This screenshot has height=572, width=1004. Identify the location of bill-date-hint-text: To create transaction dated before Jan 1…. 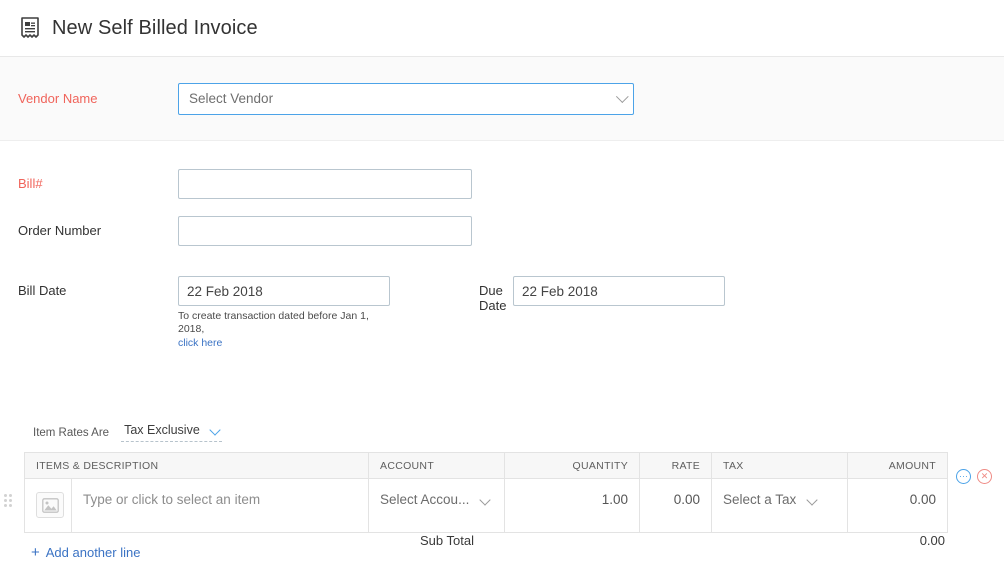
(273, 322).